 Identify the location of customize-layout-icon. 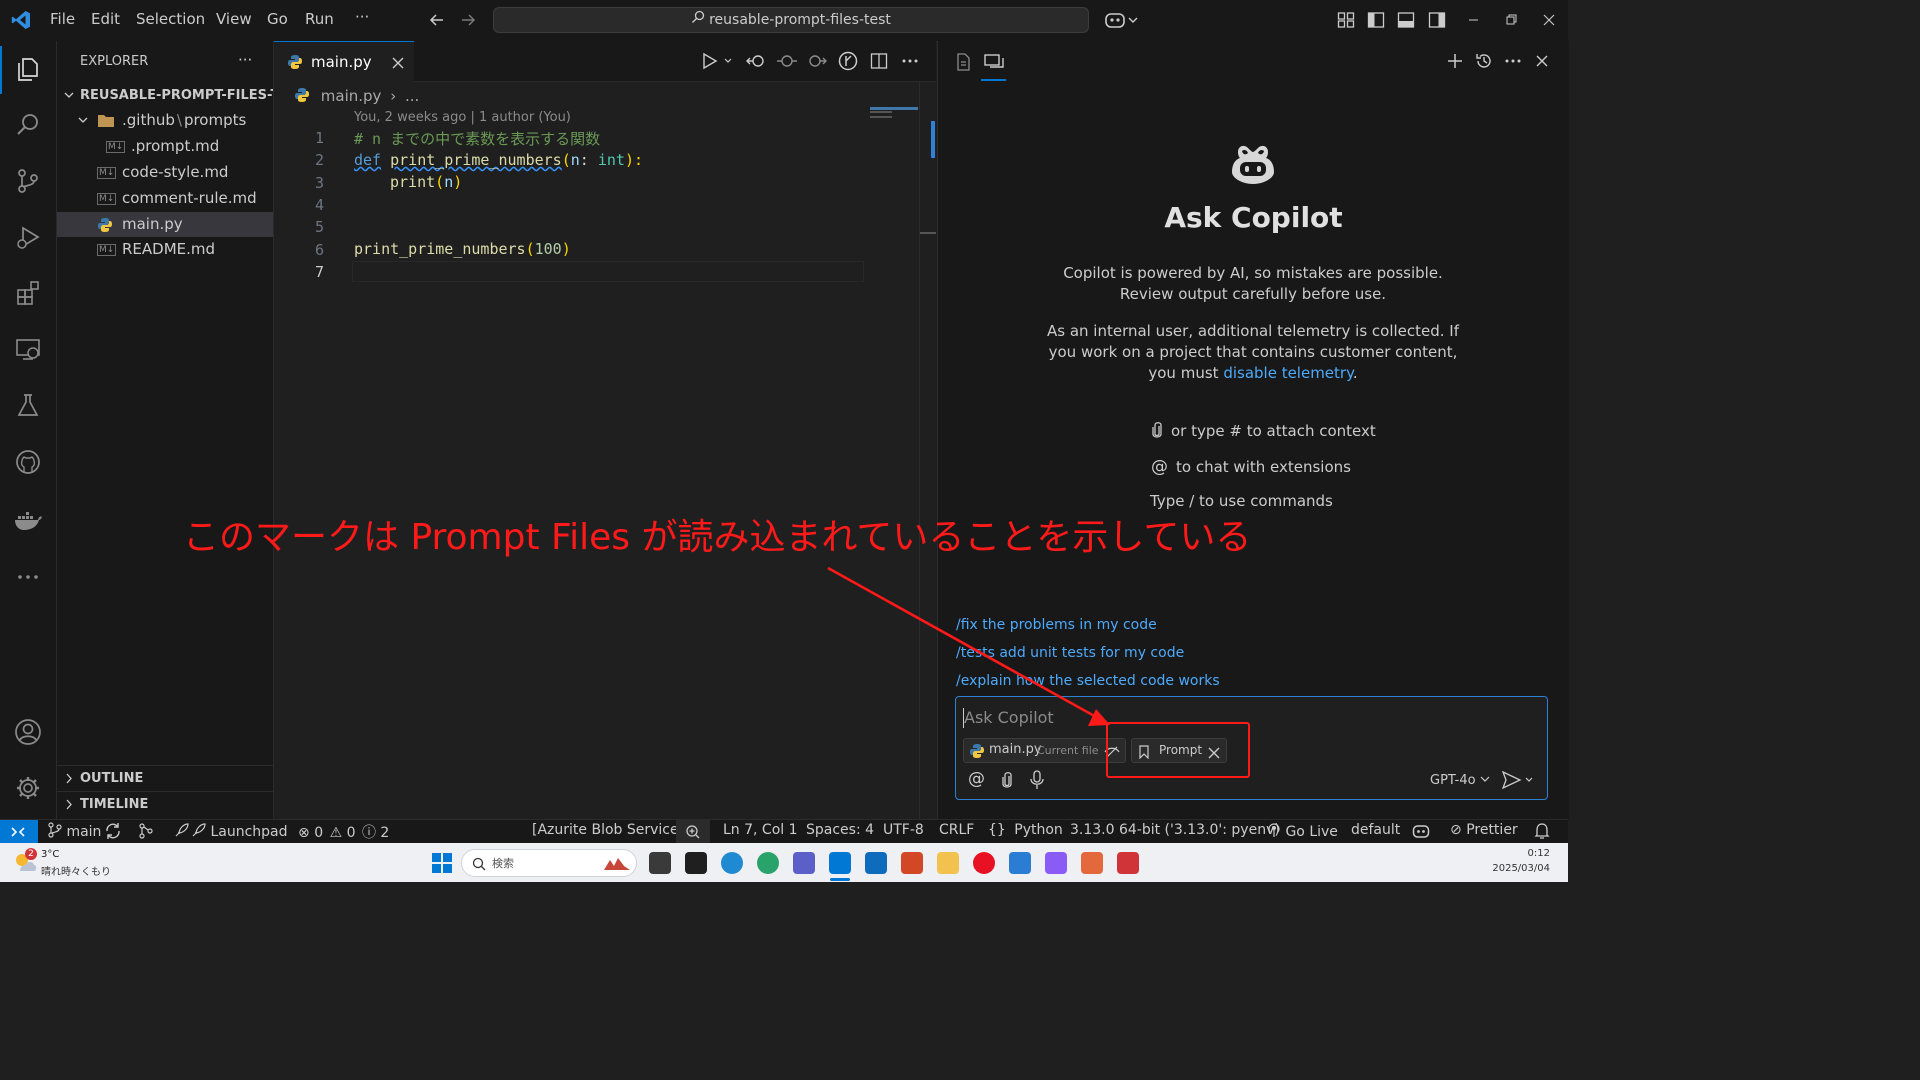
(1346, 22).